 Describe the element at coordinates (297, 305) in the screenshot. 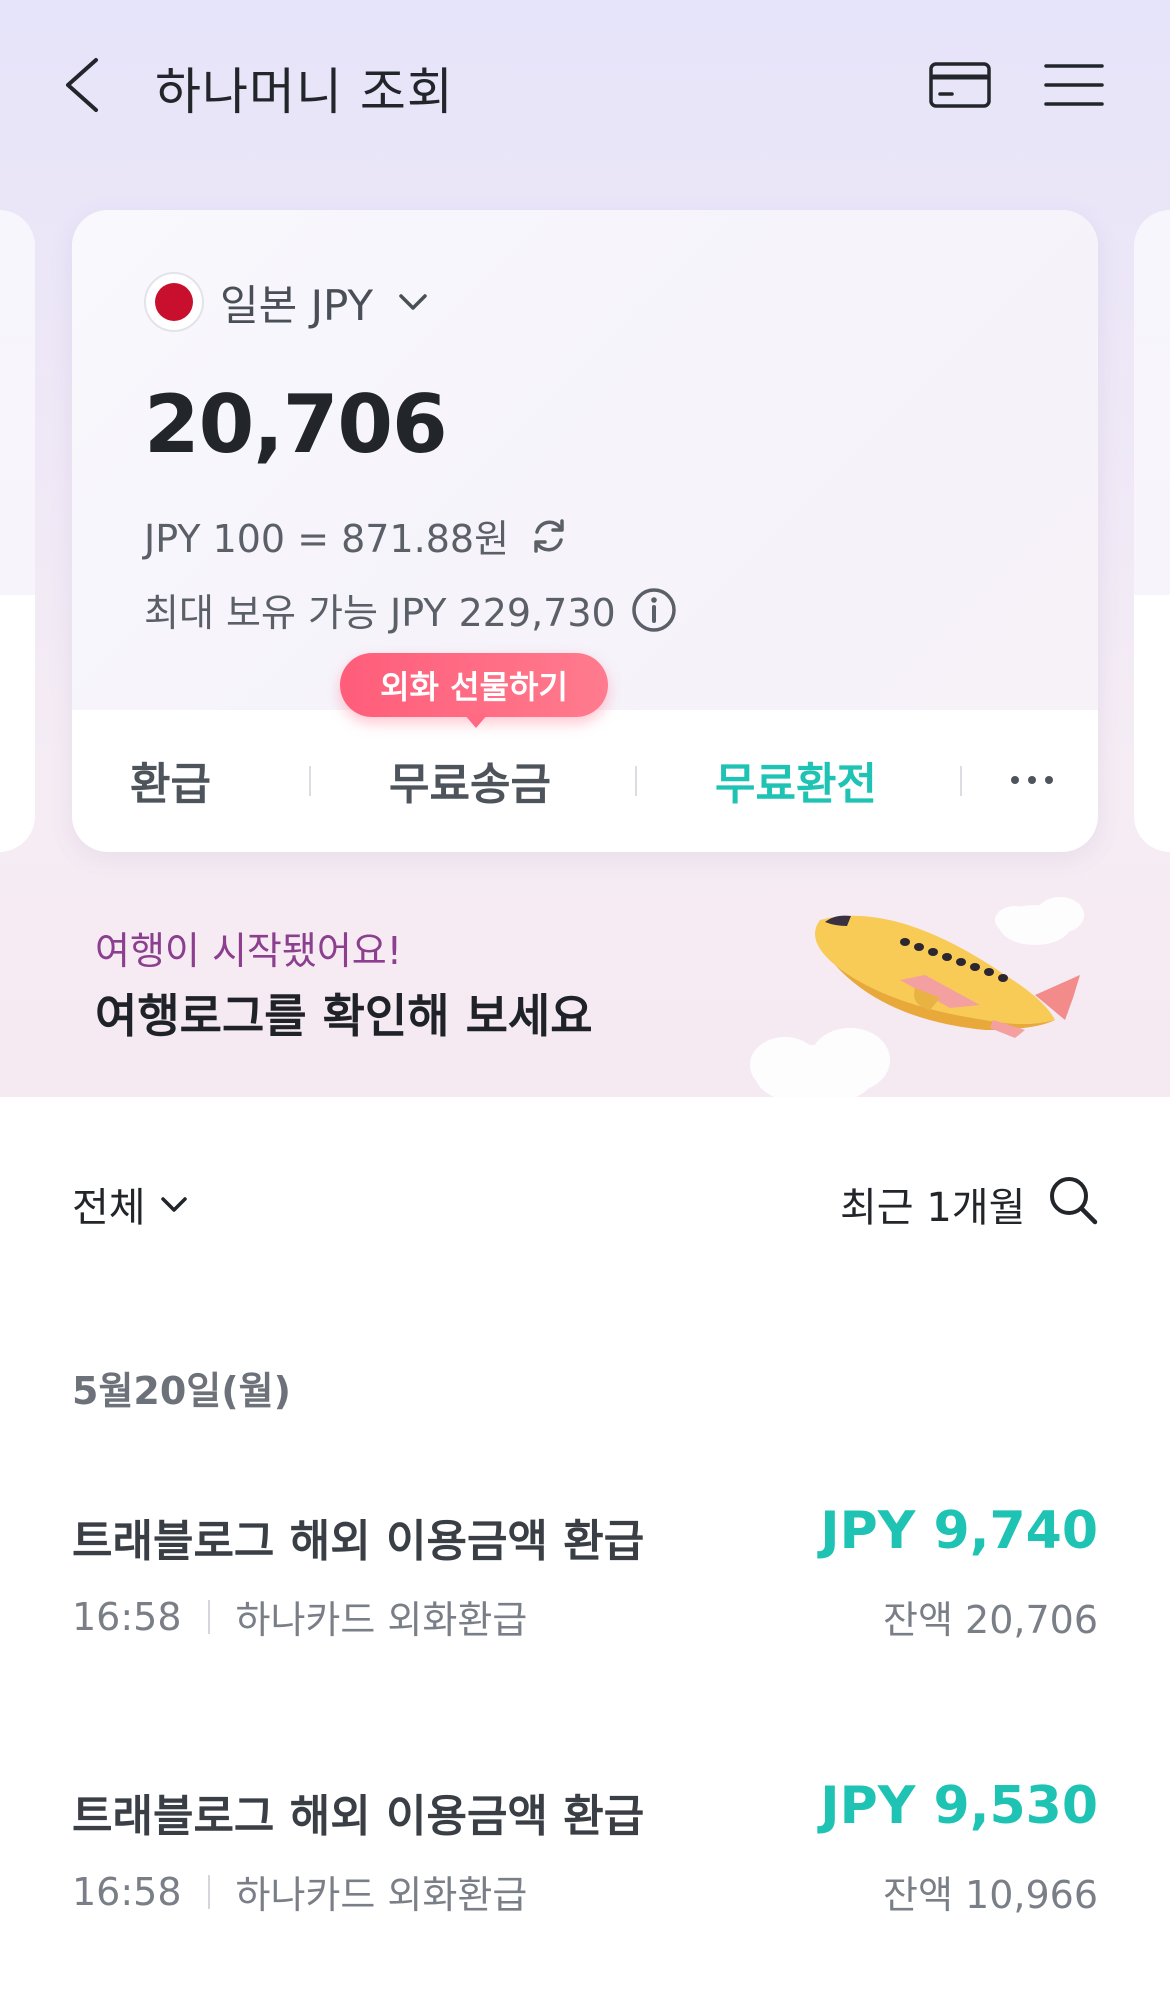

I see `currency-label: 일본 JPY` at that location.